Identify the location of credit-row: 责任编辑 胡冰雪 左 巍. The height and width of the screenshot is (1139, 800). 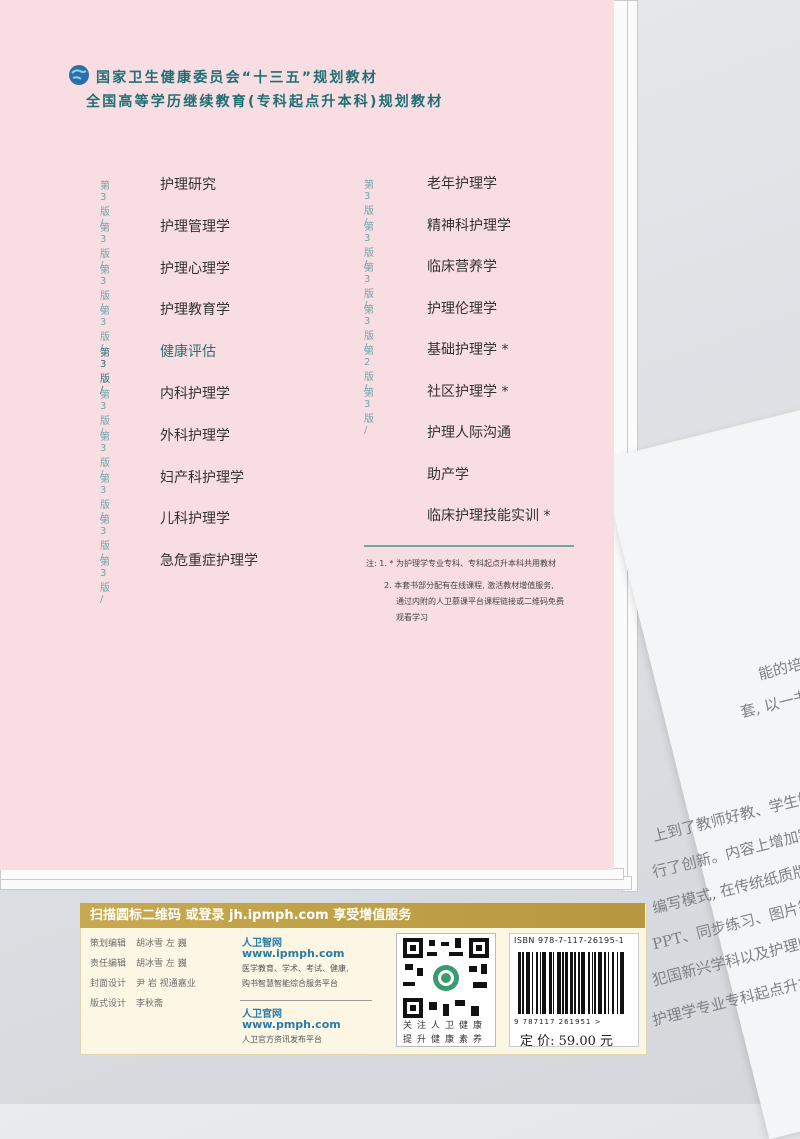
(138, 964).